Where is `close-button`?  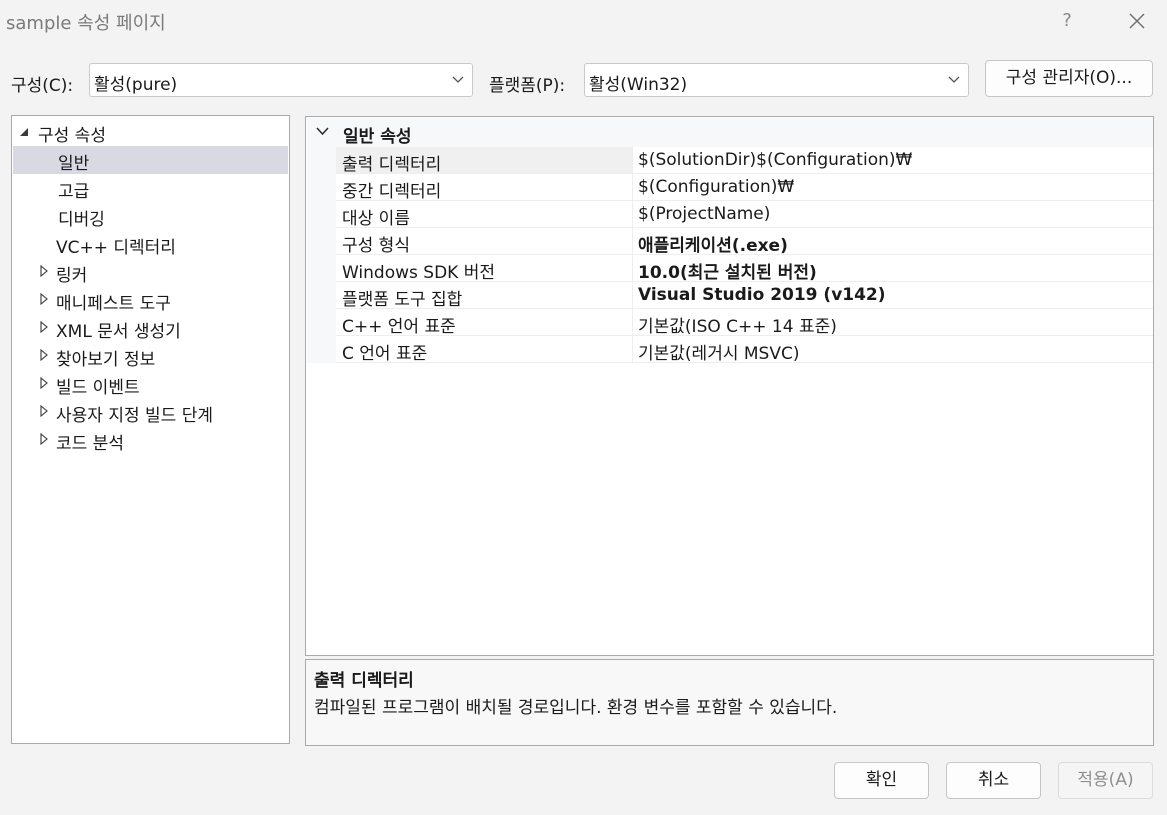
close-button is located at coordinates (1137, 21).